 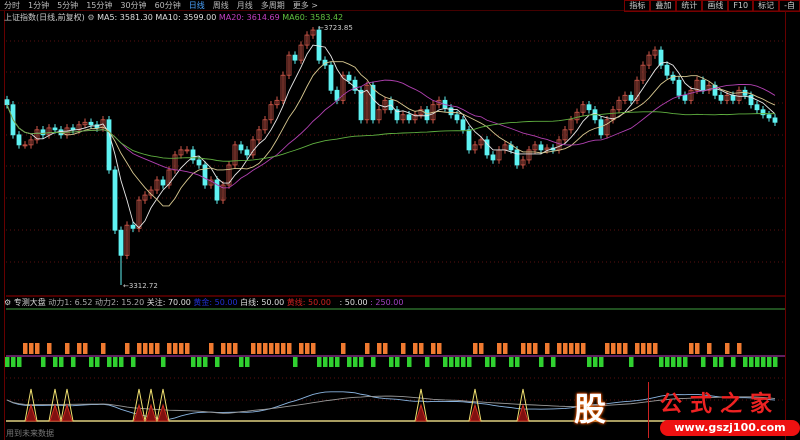 What do you see at coordinates (335, 28) in the screenshot?
I see `high-price-label: ←3723.85` at bounding box center [335, 28].